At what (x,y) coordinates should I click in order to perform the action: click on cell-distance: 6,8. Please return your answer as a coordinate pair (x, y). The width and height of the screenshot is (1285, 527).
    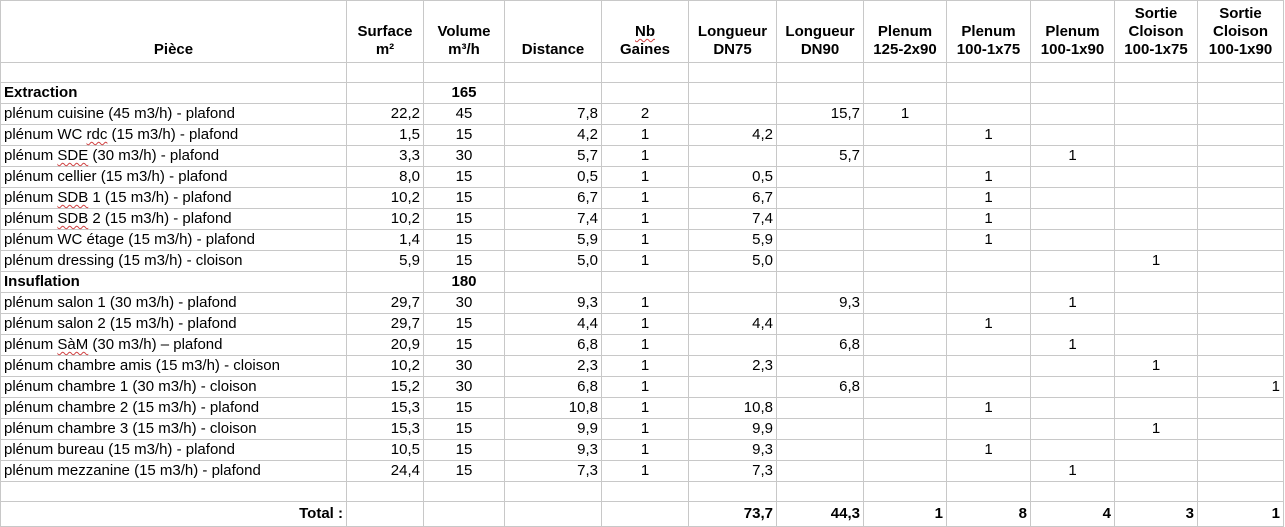
    Looking at the image, I should click on (553, 345).